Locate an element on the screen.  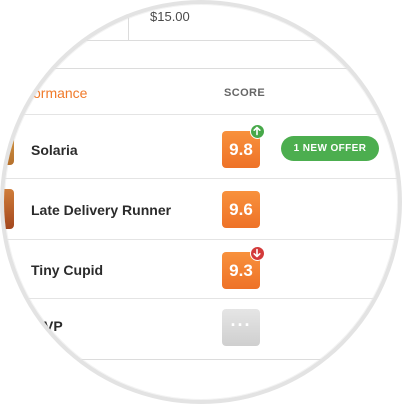
table-row: Tiny Cupid 9.3 is located at coordinates (201, 269).